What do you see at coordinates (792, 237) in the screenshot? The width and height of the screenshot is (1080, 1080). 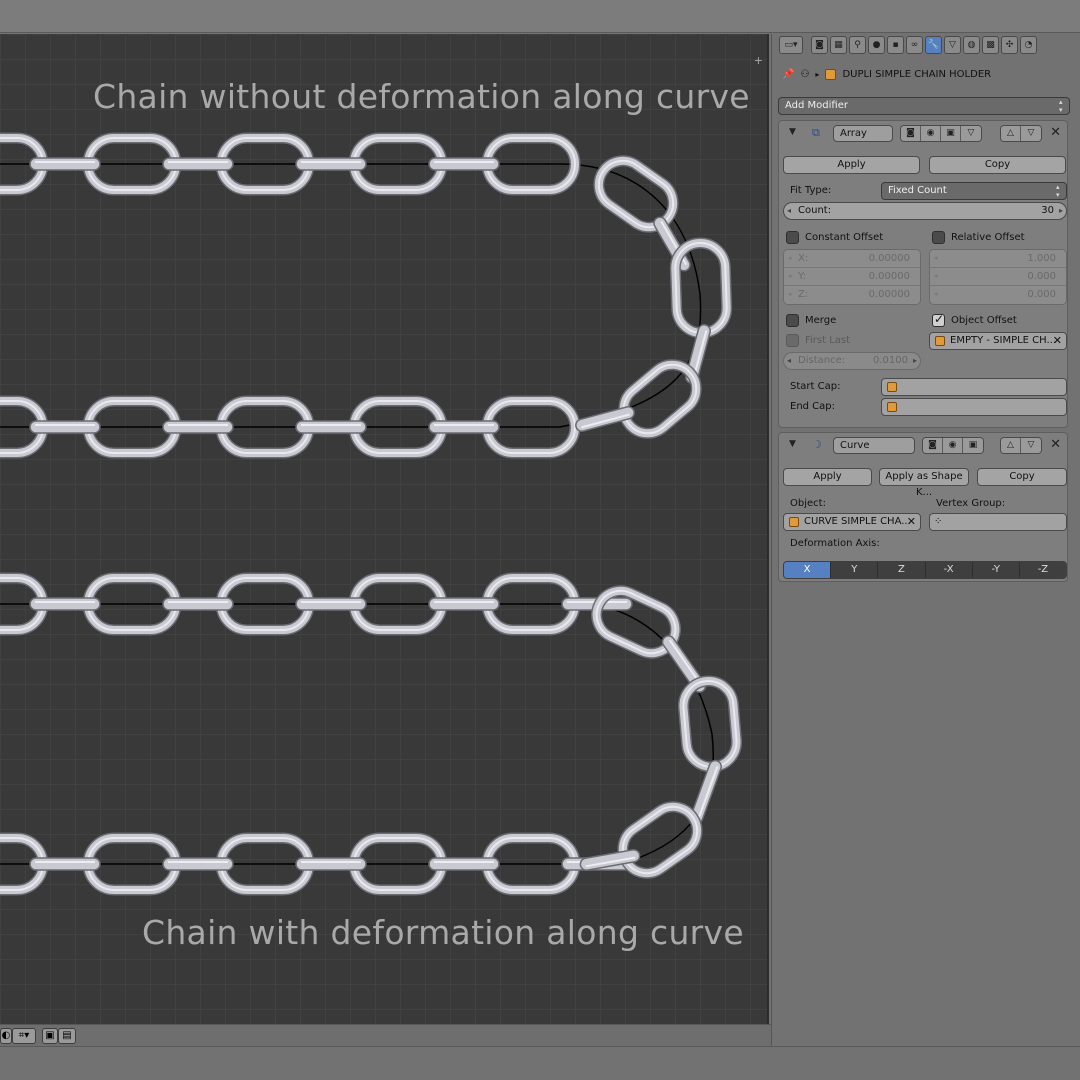 I see `constant-offset-checkbox` at bounding box center [792, 237].